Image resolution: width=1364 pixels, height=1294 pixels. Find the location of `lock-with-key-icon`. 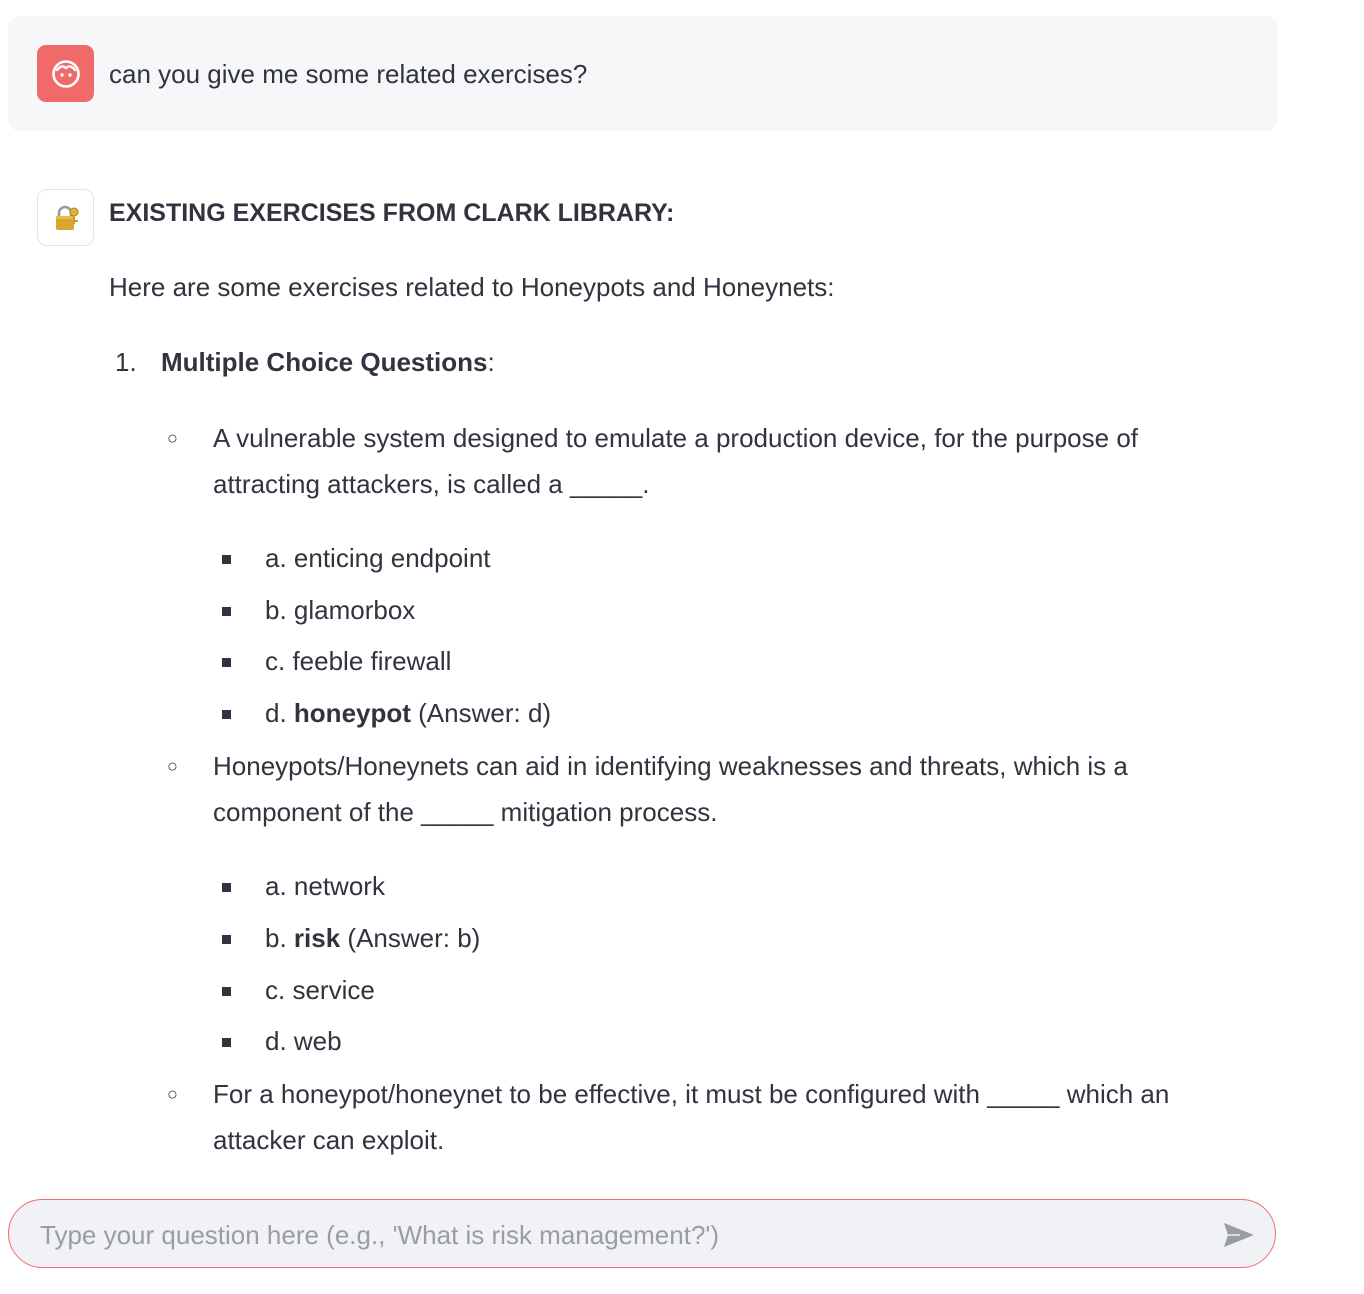

lock-with-key-icon is located at coordinates (66, 217).